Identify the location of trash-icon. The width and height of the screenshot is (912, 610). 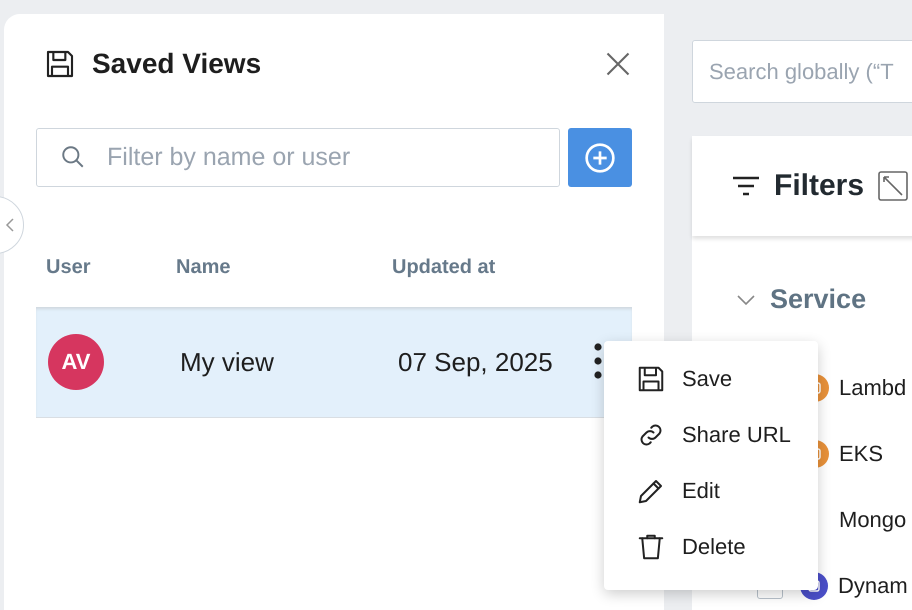
(651, 547).